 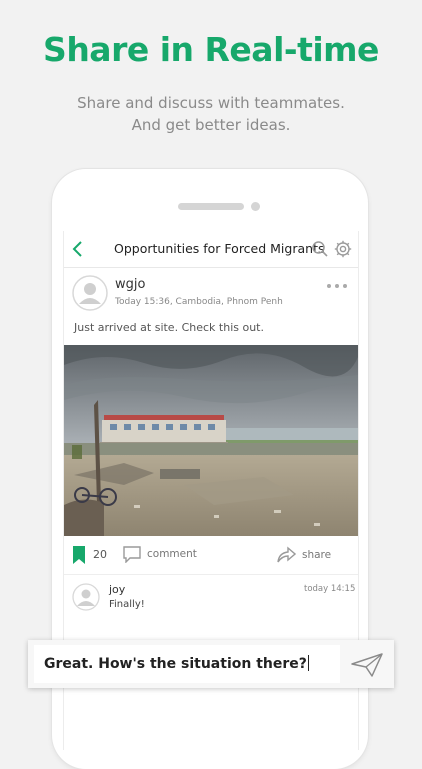 What do you see at coordinates (130, 284) in the screenshot?
I see `post-author: wgjo` at bounding box center [130, 284].